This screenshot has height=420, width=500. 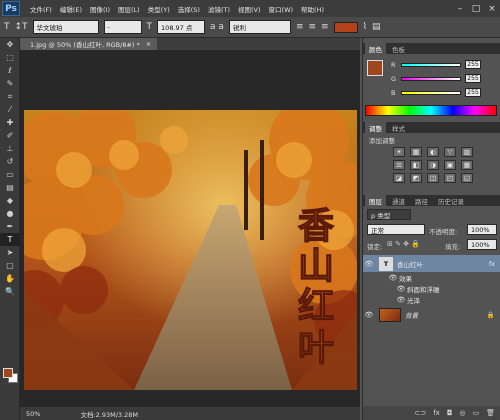 I want to click on fx-icon: fx, so click(x=492, y=264).